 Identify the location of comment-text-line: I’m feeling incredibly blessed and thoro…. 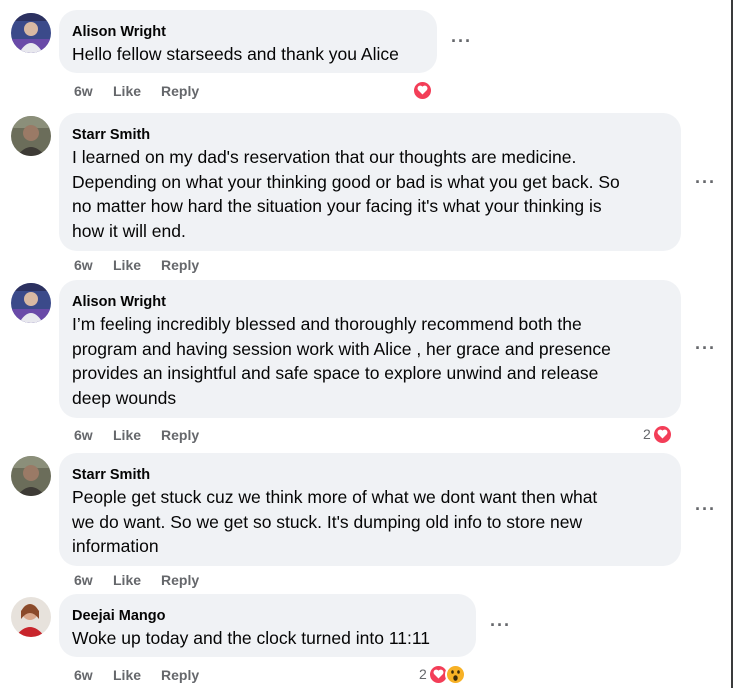
(327, 324).